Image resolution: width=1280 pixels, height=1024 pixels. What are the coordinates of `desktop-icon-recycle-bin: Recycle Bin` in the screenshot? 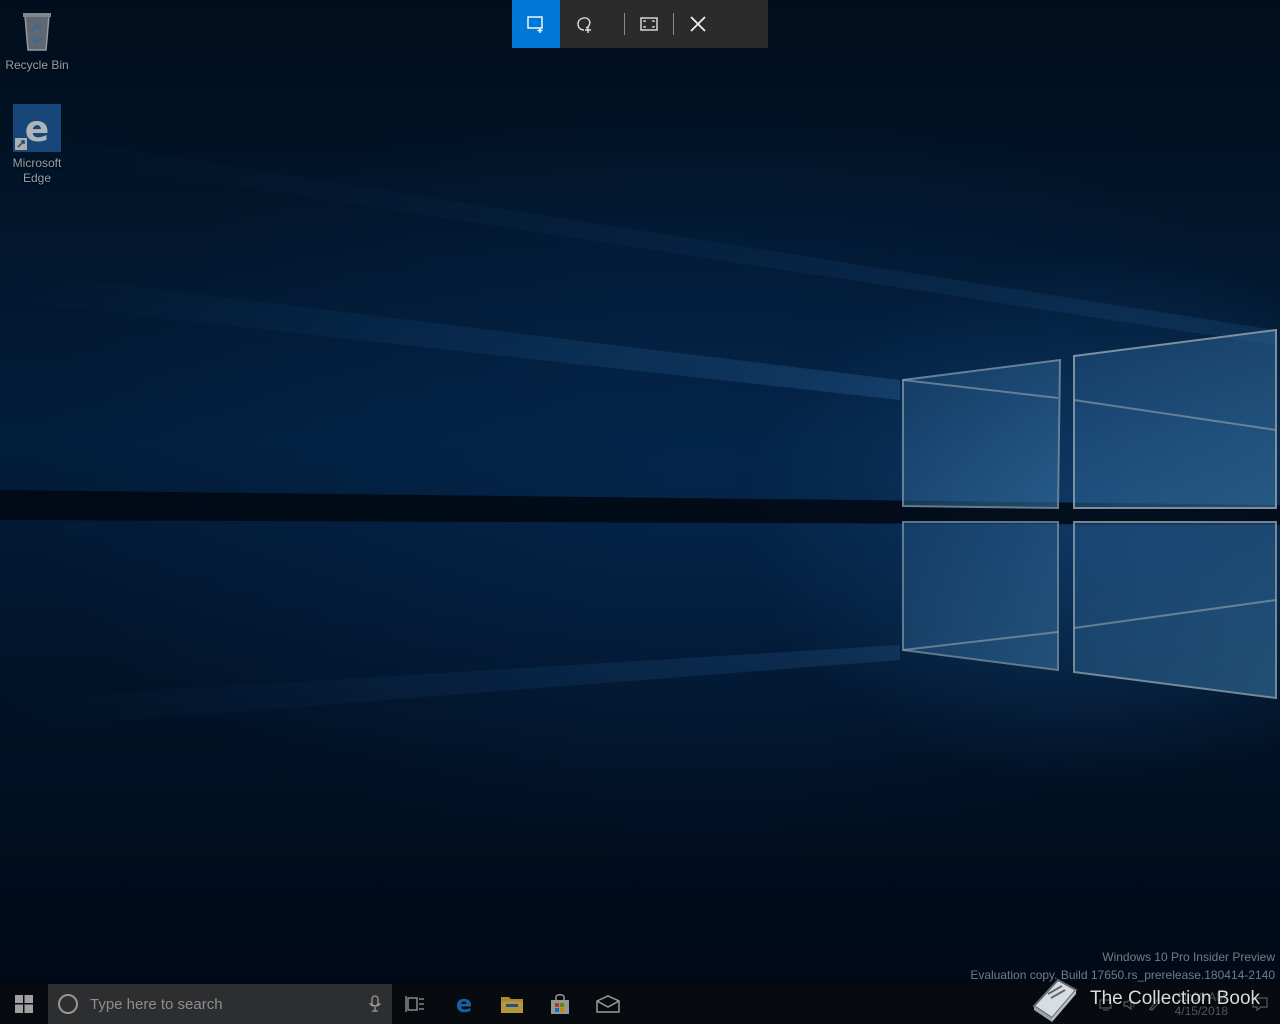 It's located at (37, 39).